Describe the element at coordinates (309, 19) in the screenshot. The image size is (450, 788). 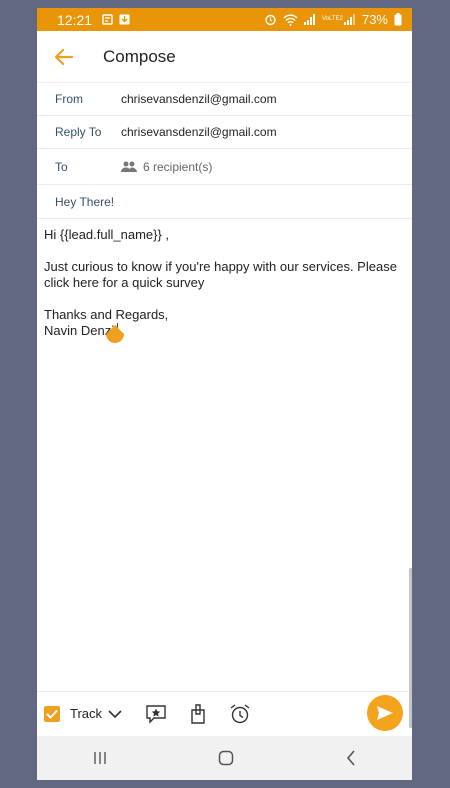
I see `signal-icon` at that location.